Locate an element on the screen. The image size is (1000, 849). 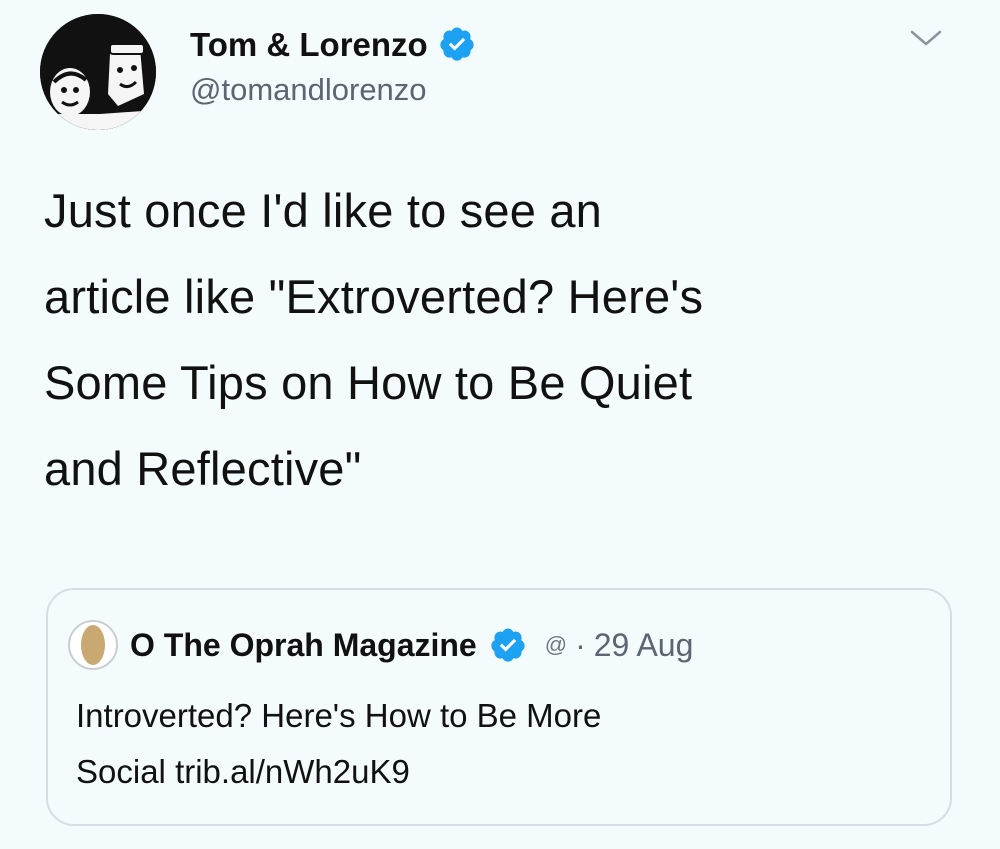
avatar-illustration is located at coordinates (98, 72).